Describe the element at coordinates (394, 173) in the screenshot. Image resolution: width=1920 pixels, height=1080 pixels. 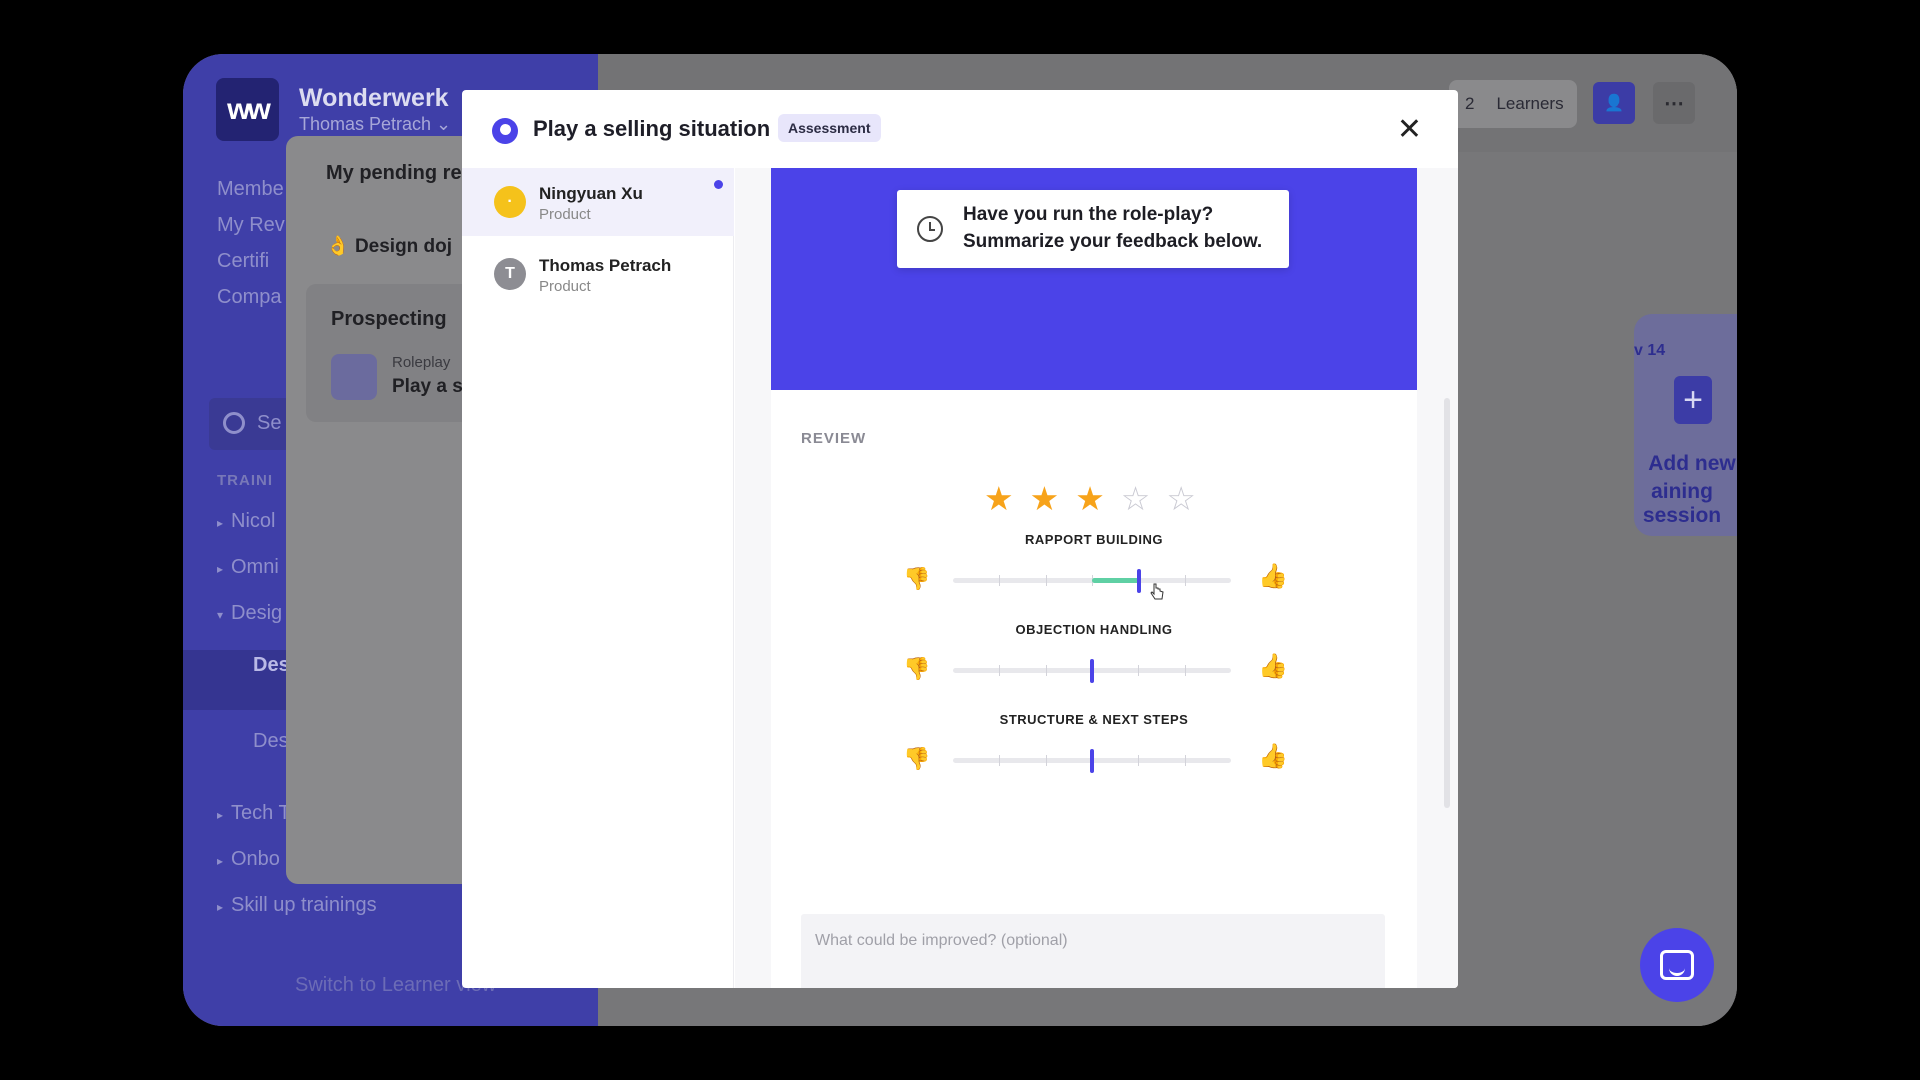
I see `pending-title: My pending re` at that location.